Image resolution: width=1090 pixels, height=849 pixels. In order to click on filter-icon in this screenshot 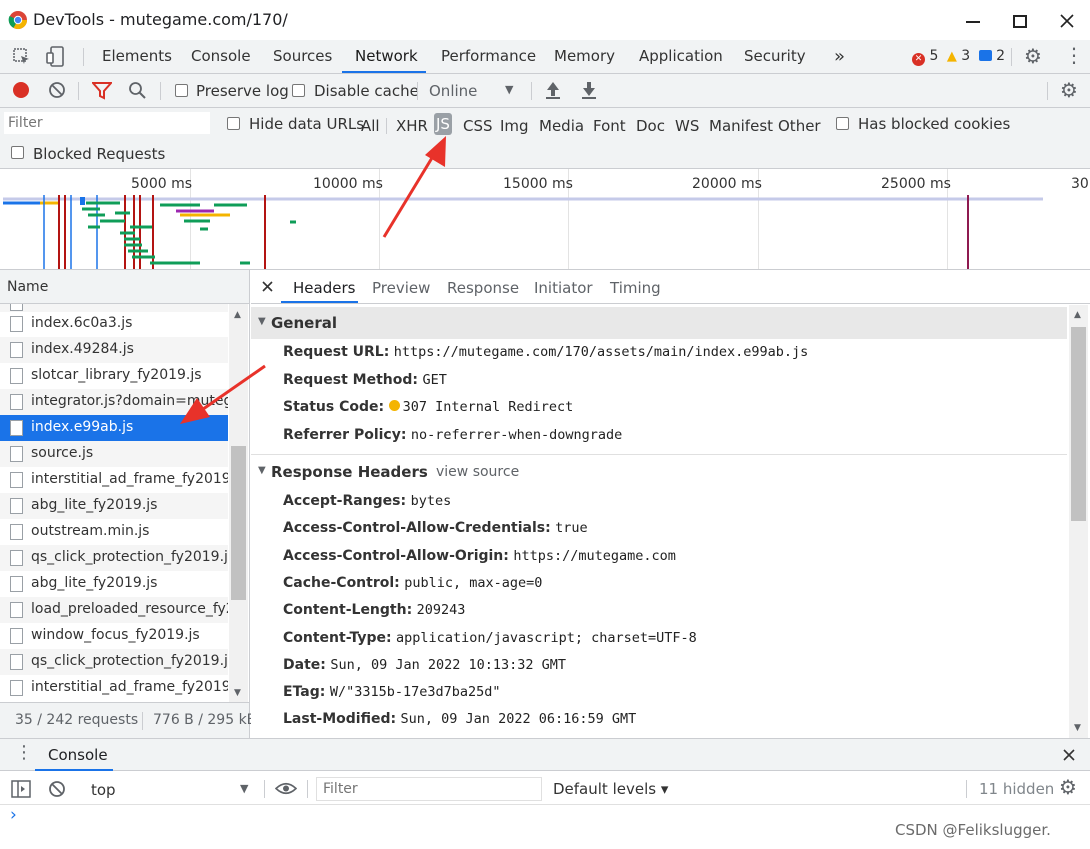, I will do `click(102, 90)`.